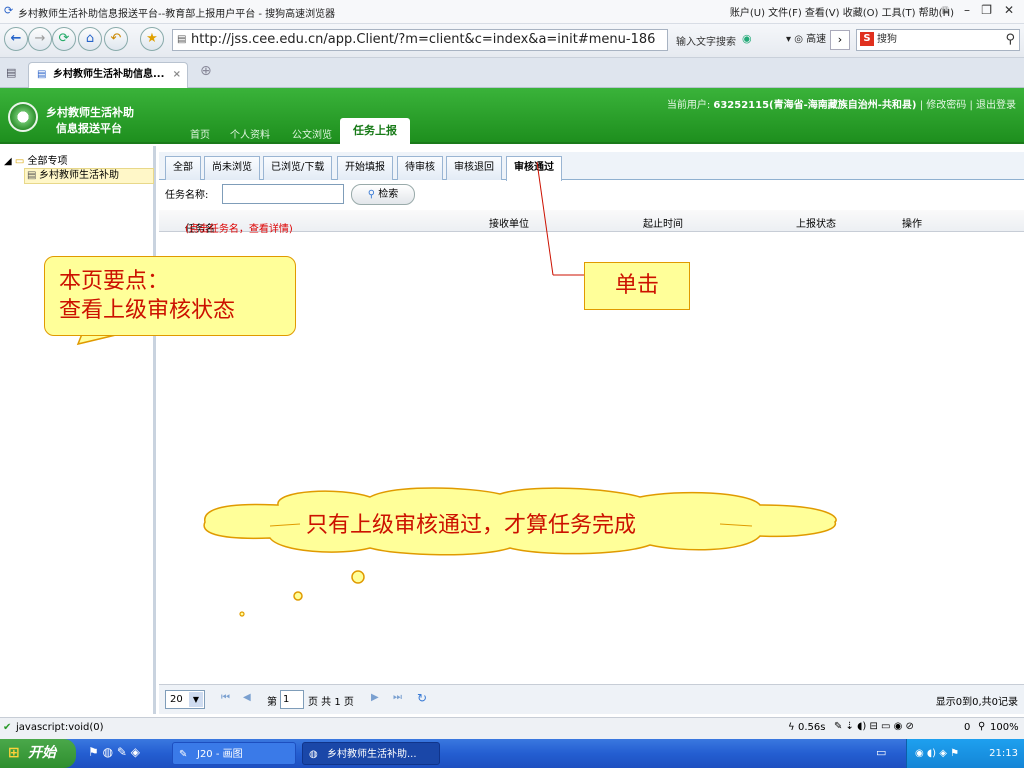 The image size is (1024, 768). Describe the element at coordinates (7, 727) in the screenshot. I see `check-icon: ✔` at that location.